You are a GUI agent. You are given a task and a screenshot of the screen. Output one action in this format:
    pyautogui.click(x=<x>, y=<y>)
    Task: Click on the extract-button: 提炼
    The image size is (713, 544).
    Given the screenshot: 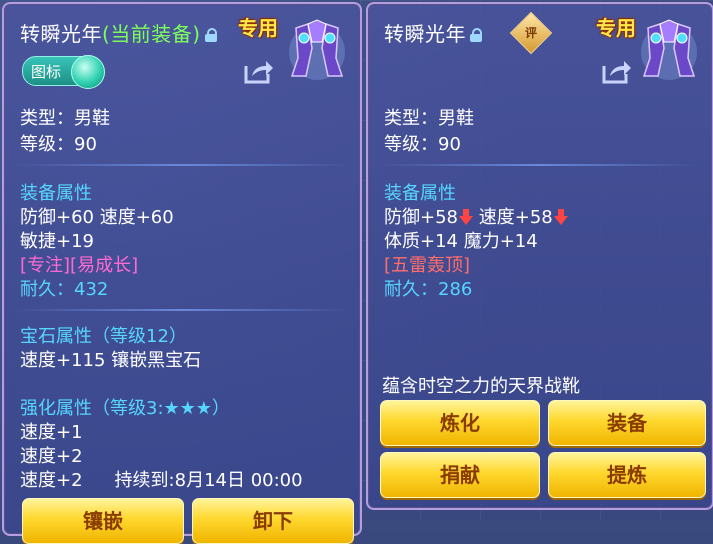 What is the action you would take?
    pyautogui.click(x=627, y=475)
    